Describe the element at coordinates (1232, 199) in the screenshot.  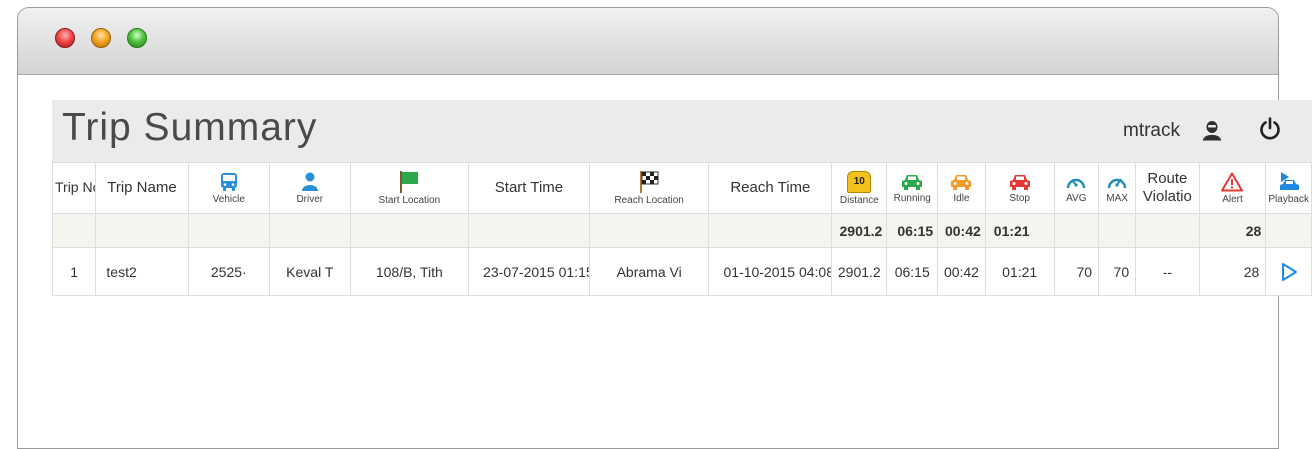
I see `alert-label: Alert` at that location.